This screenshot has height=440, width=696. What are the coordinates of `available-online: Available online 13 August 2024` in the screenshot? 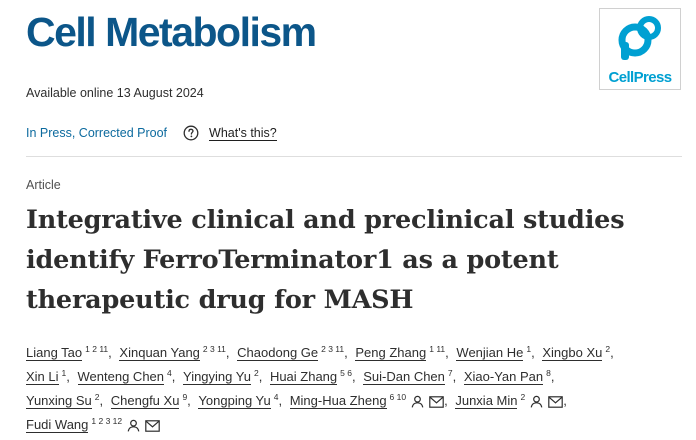 It's located at (115, 93).